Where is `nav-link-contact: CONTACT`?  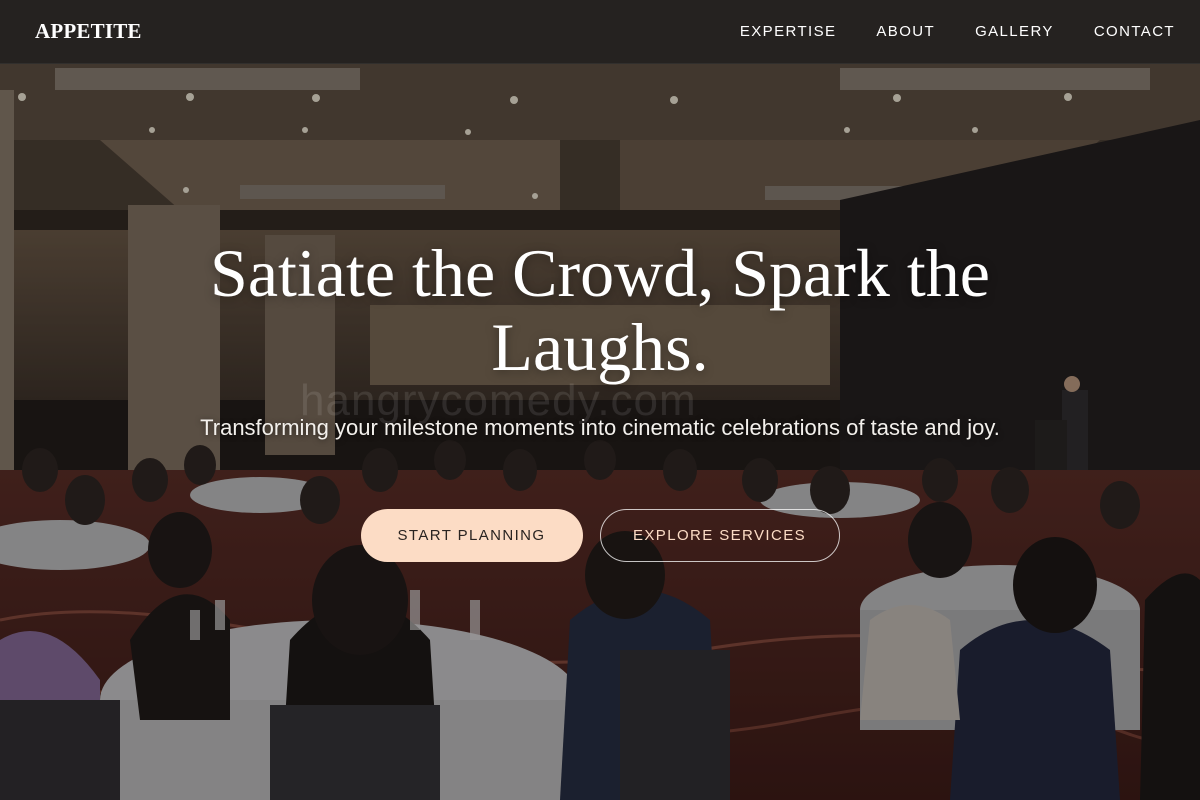
nav-link-contact: CONTACT is located at coordinates (1134, 31).